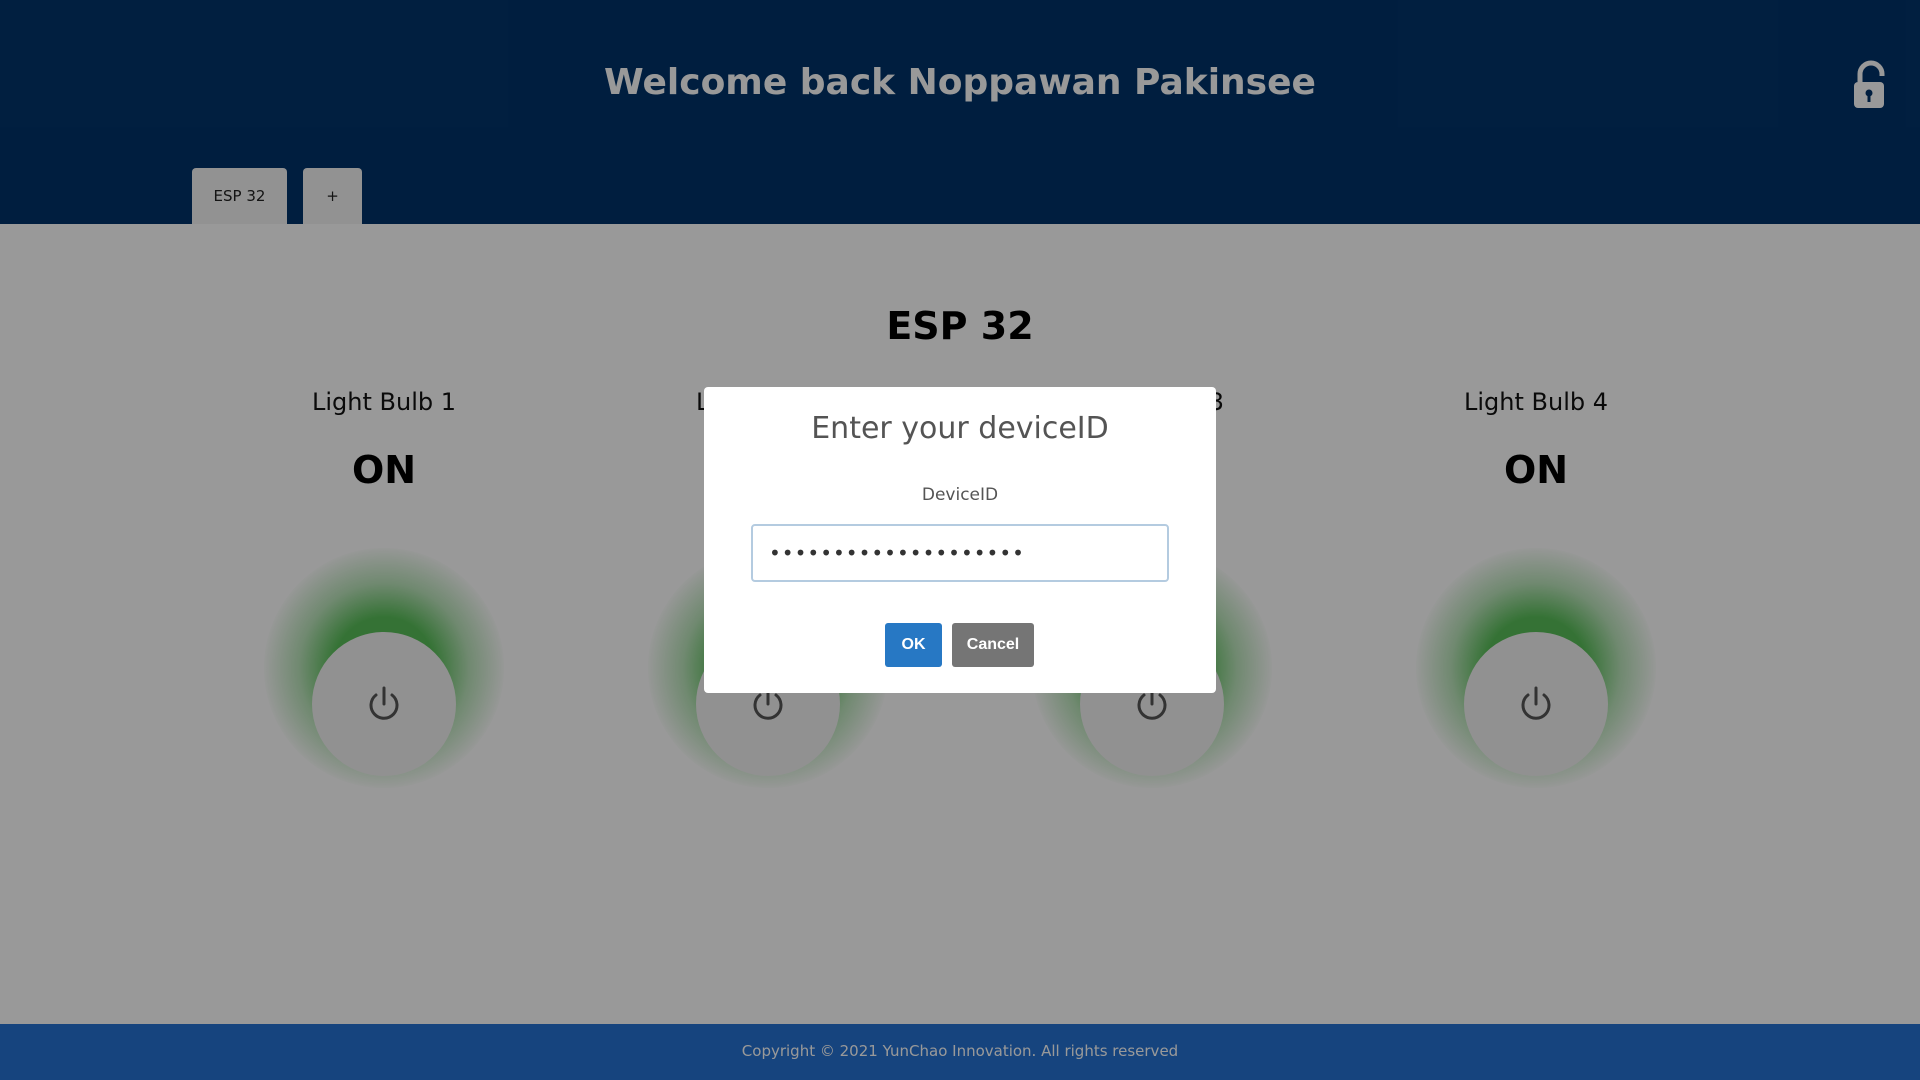 The image size is (1920, 1080). What do you see at coordinates (960, 495) in the screenshot?
I see `device-id-label: DeviceID` at bounding box center [960, 495].